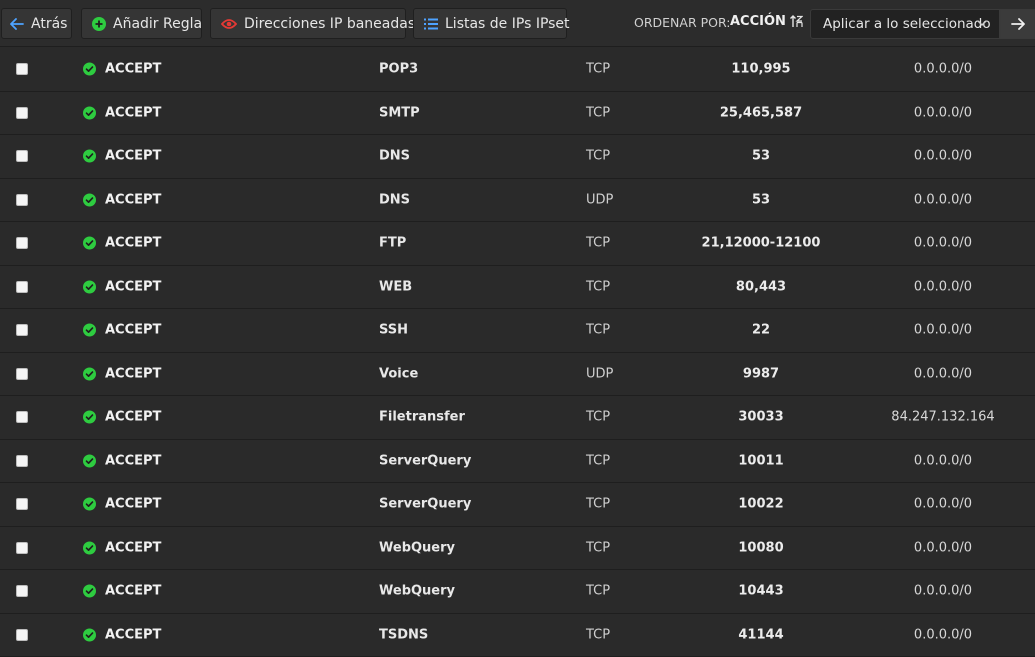 The image size is (1035, 657). What do you see at coordinates (982, 23) in the screenshot?
I see `chevron-down-icon` at bounding box center [982, 23].